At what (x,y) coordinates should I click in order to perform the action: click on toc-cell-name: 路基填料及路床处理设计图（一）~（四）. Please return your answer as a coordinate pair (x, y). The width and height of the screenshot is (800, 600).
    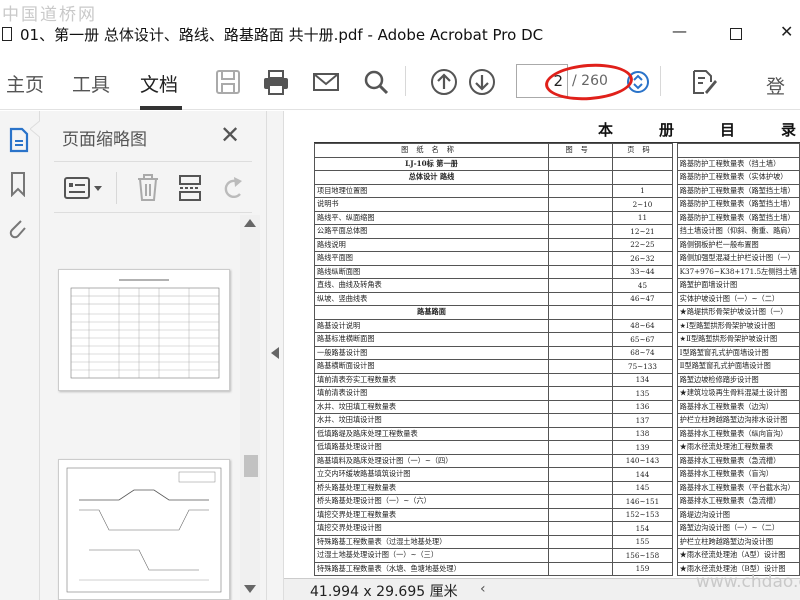
    Looking at the image, I should click on (431, 460).